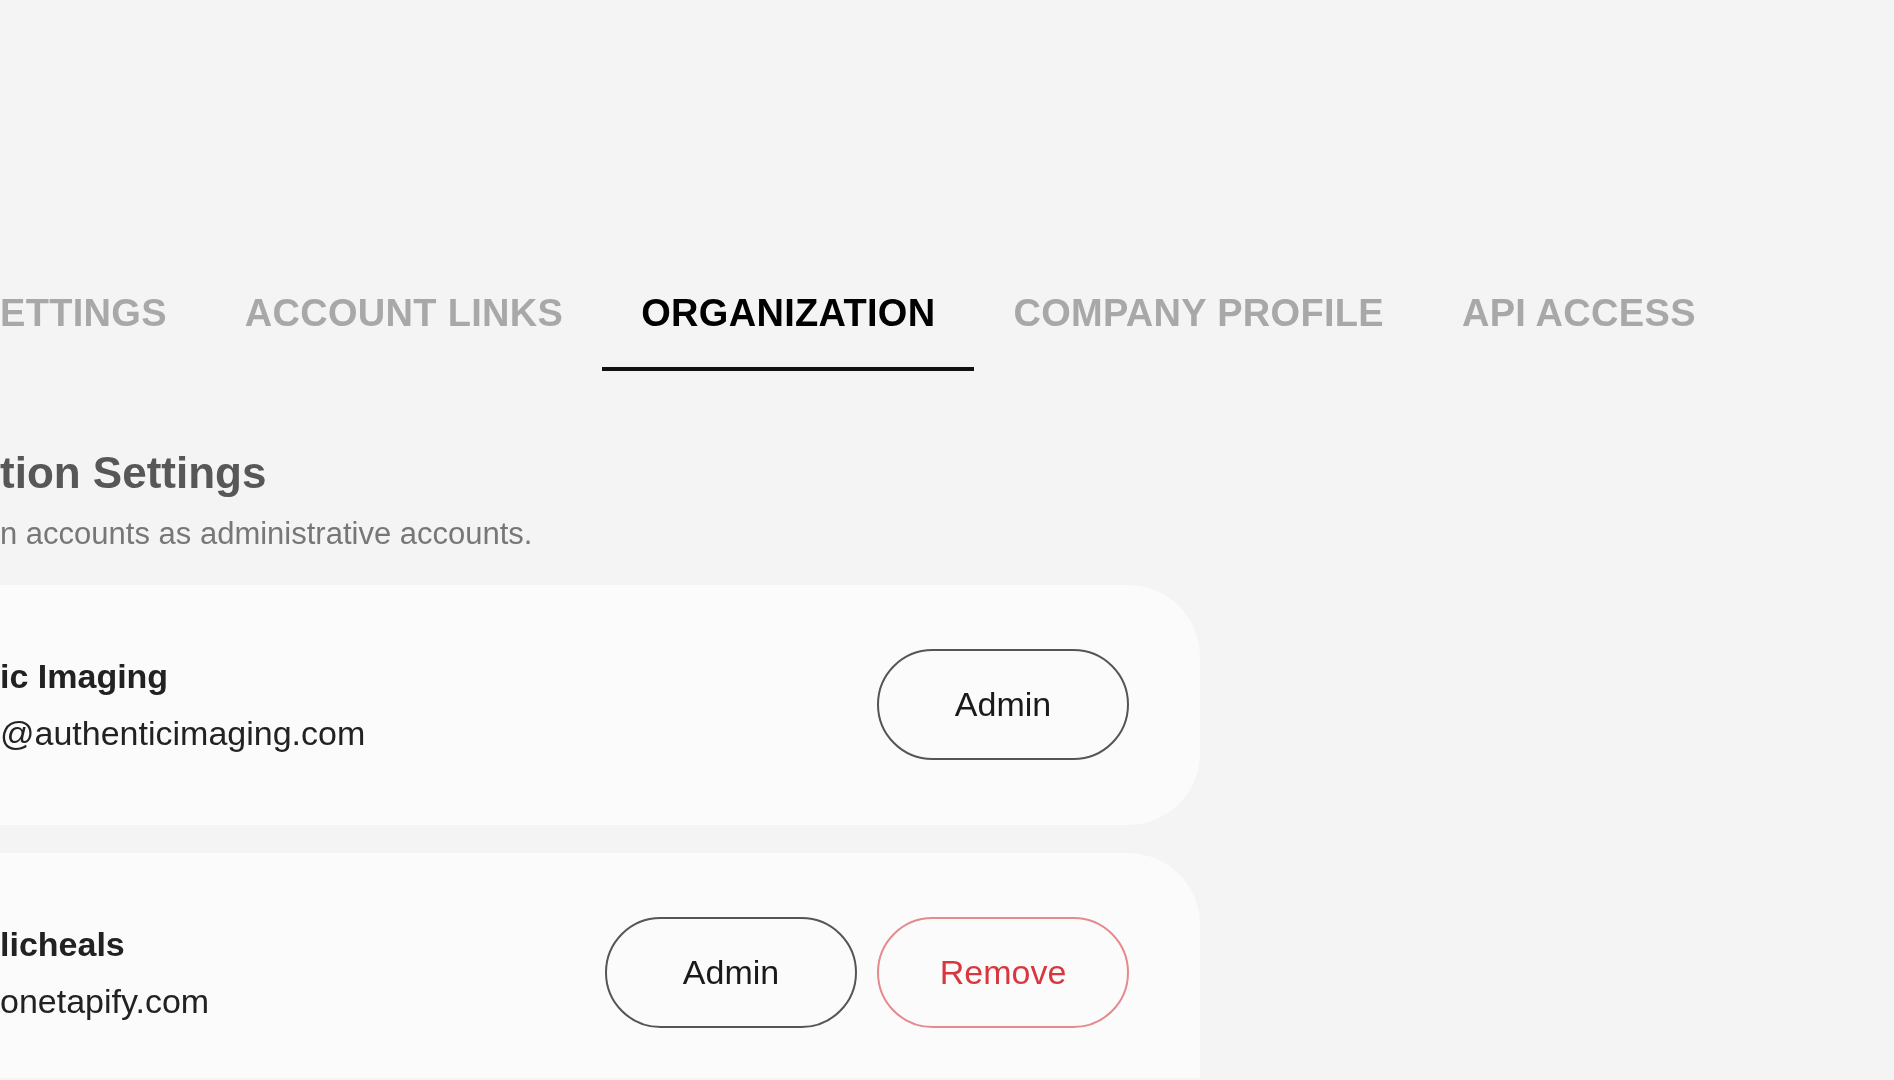 The width and height of the screenshot is (1894, 1080). I want to click on account-name: ic Imaging, so click(85, 676).